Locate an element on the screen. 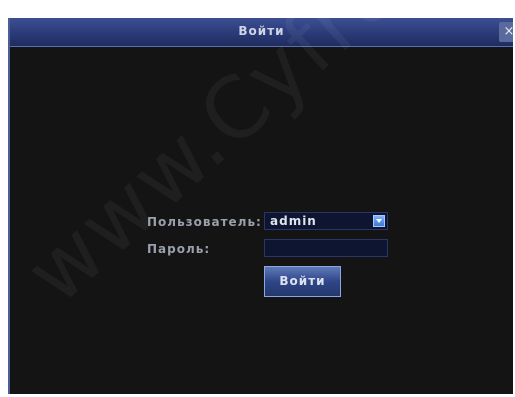  password-field is located at coordinates (326, 248).